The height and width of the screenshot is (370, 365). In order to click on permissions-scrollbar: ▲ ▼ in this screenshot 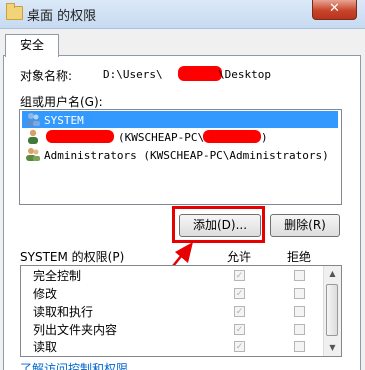, I will do `click(332, 311)`.